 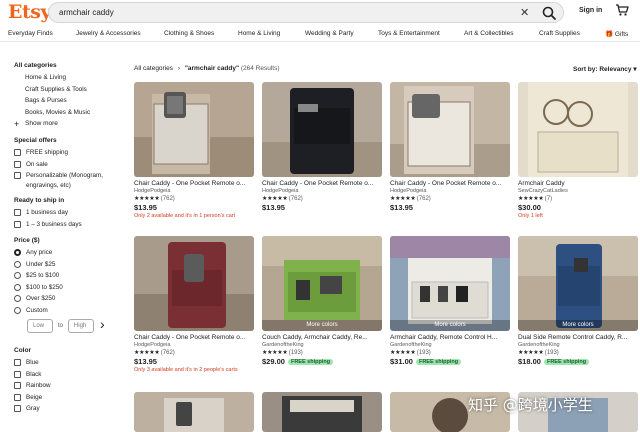 I want to click on signin-link: Sign in, so click(x=590, y=10).